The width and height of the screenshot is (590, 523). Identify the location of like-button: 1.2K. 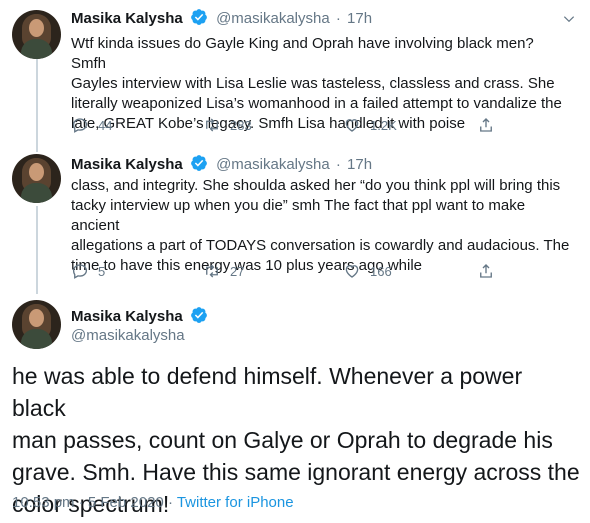
(370, 125).